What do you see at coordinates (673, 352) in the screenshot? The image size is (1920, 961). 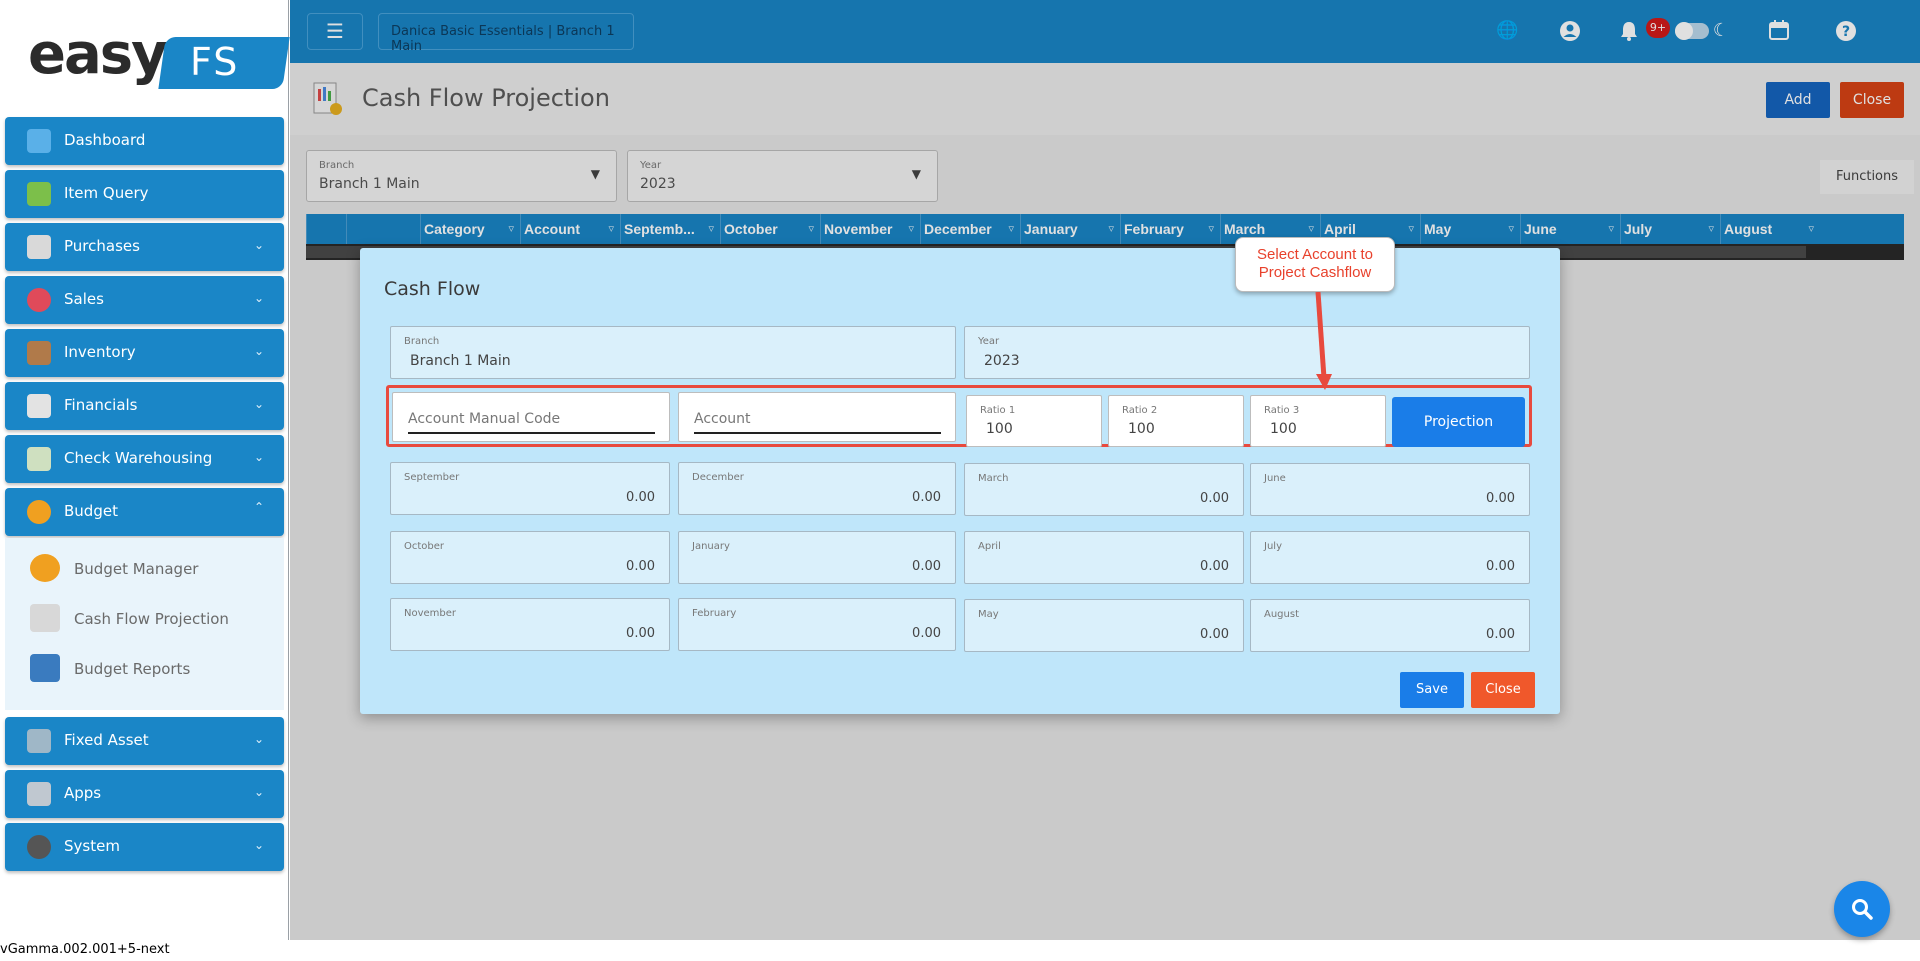 I see `modal-branch-field: Branch Branch 1 Main` at bounding box center [673, 352].